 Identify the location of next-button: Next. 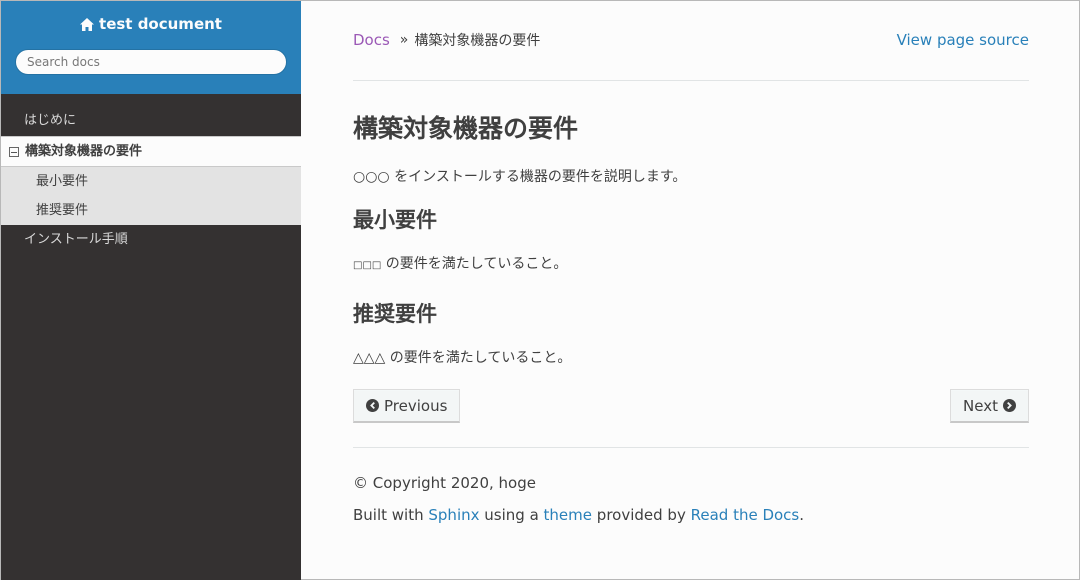
(989, 406).